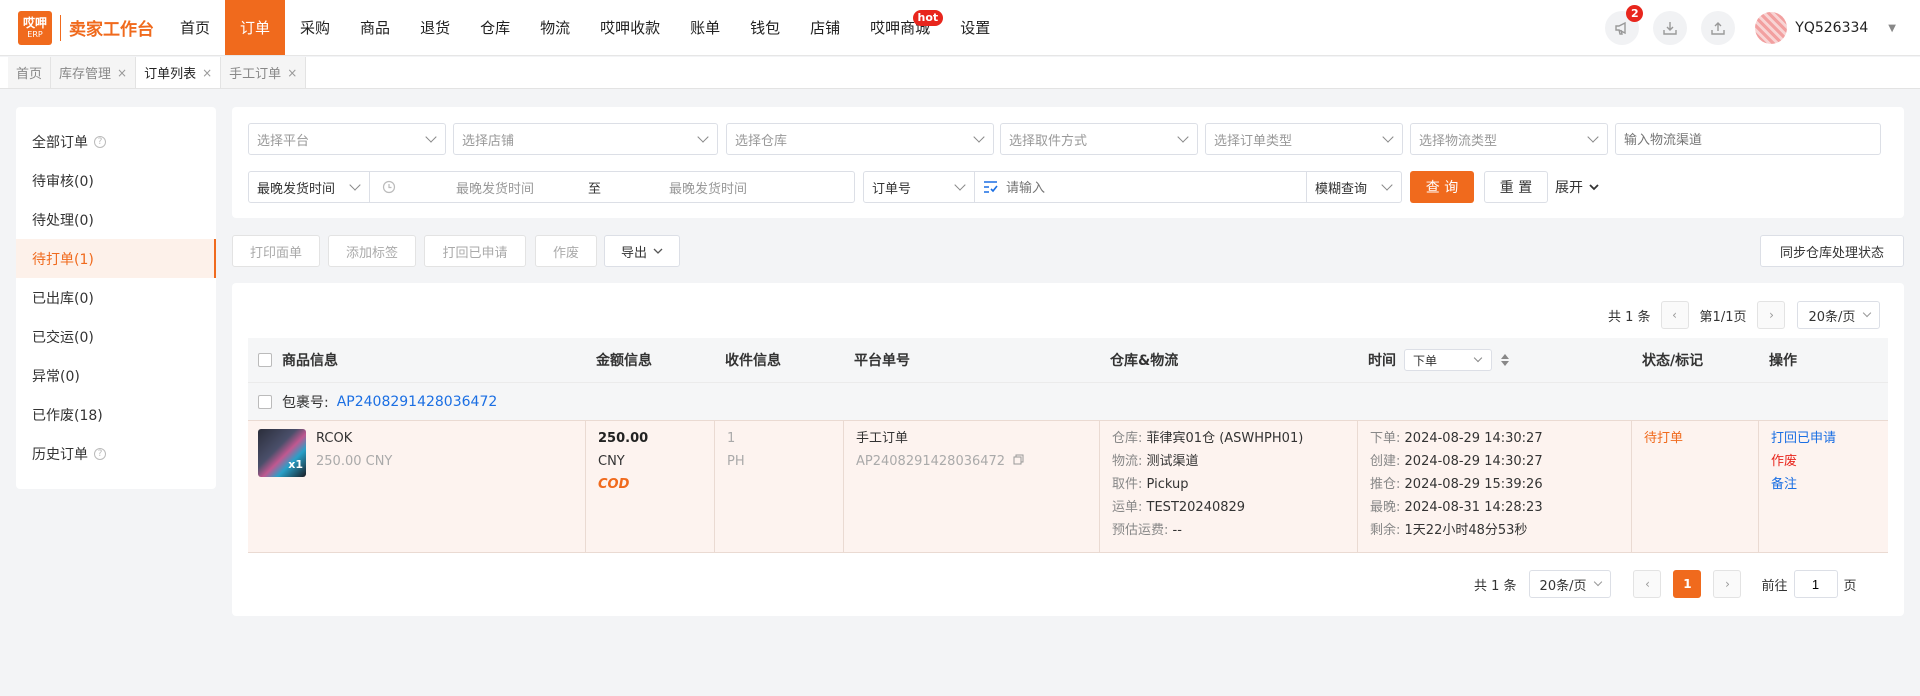 The image size is (1920, 696). I want to click on tab-label: 首页, so click(29, 74).